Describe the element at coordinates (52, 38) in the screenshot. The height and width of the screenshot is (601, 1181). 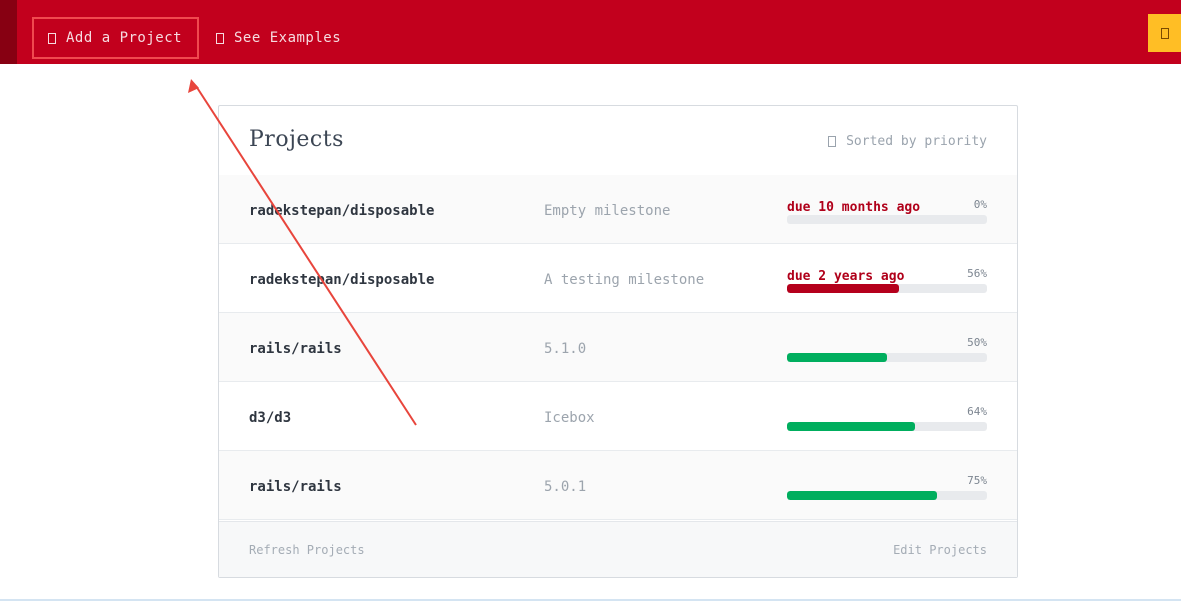
I see `plus-icon` at that location.